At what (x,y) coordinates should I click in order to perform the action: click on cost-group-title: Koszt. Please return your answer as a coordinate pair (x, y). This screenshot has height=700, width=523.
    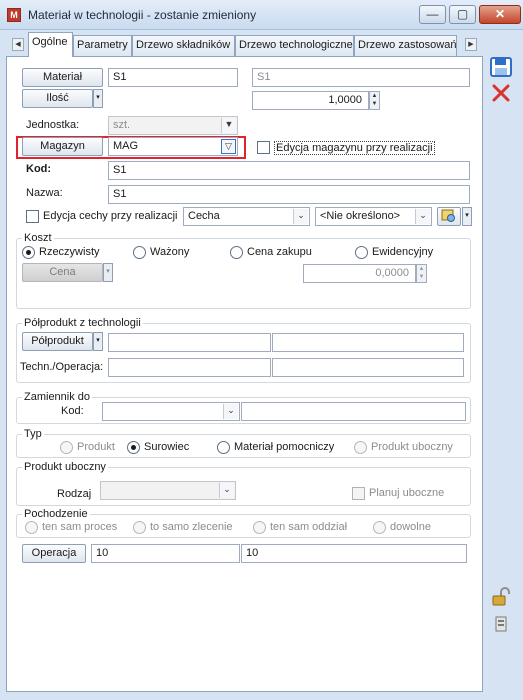
    Looking at the image, I should click on (38, 238).